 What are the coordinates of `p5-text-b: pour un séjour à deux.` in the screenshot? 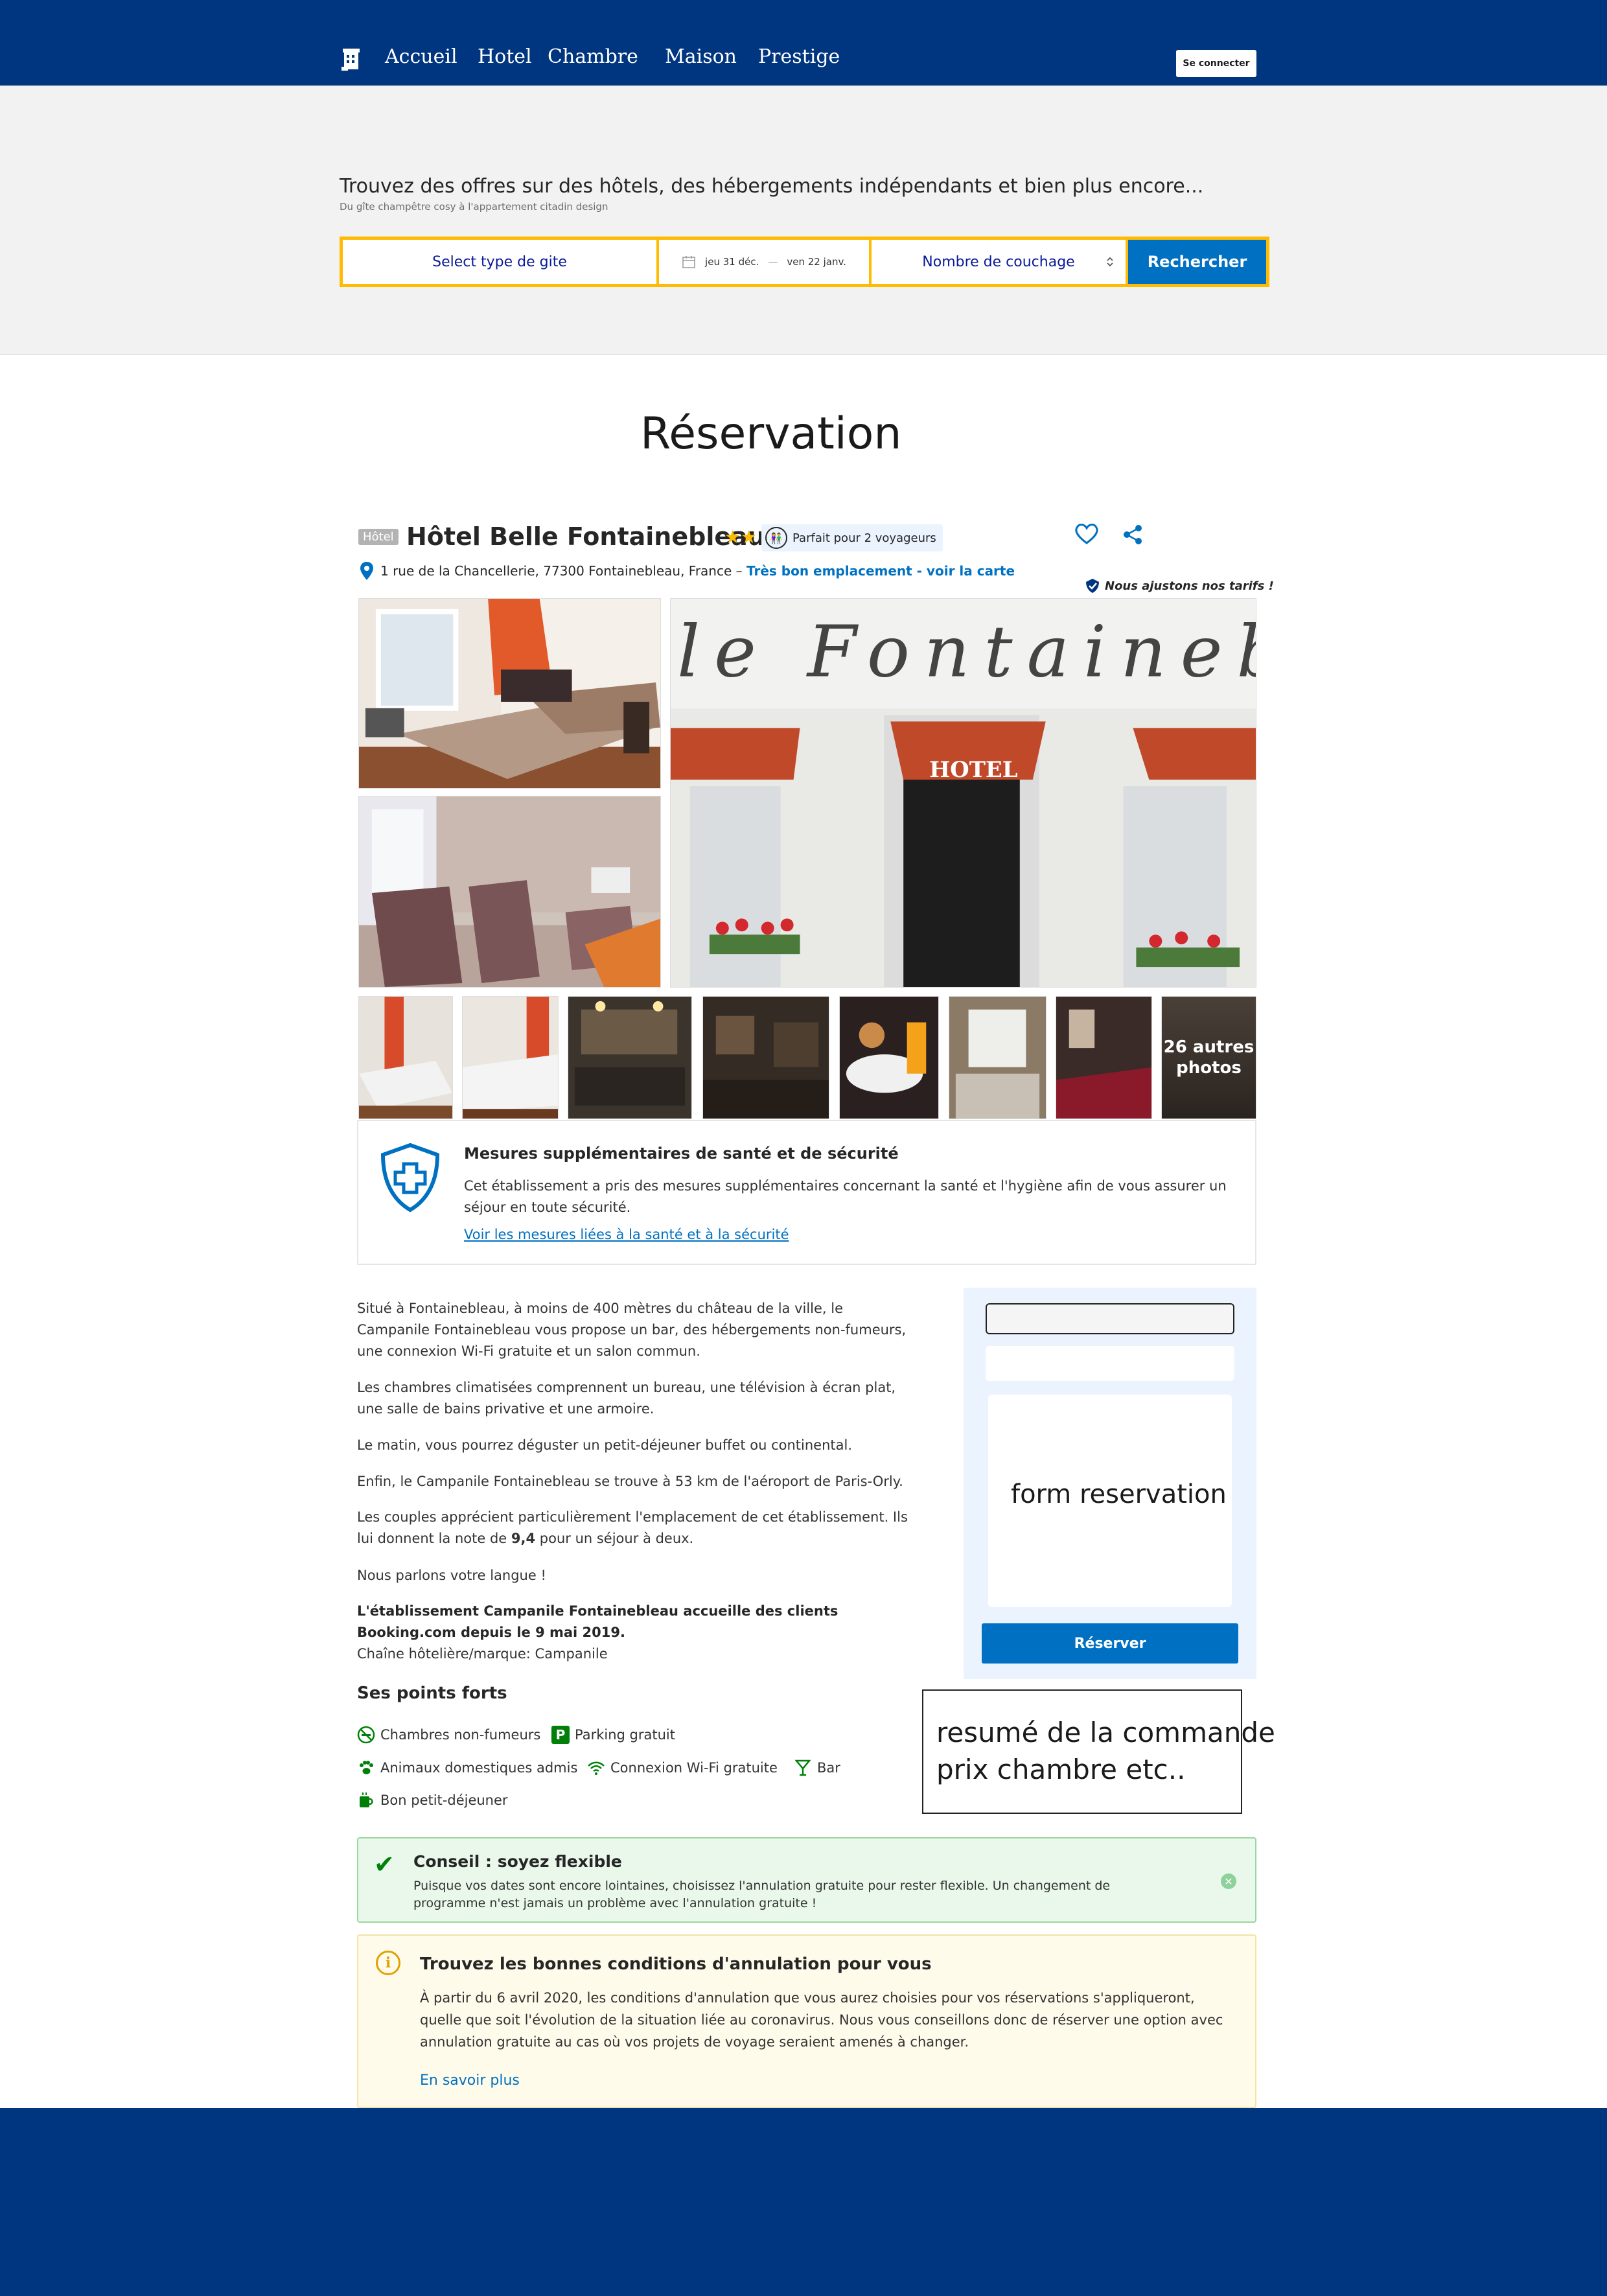 It's located at (614, 1538).